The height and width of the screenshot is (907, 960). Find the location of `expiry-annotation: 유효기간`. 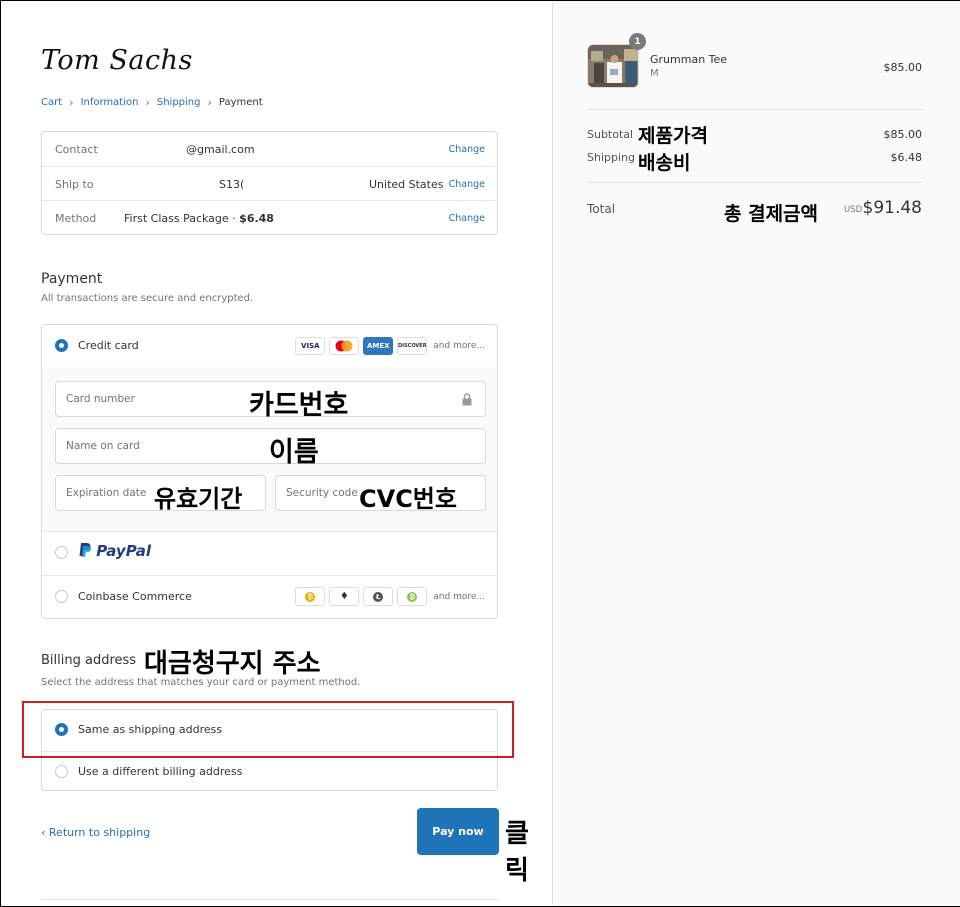

expiry-annotation: 유효기간 is located at coordinates (198, 499).